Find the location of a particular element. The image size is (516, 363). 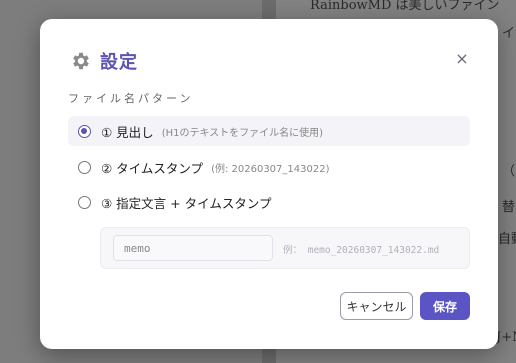

option-hint: (H1のテキストをファイル名に使用) is located at coordinates (242, 133).